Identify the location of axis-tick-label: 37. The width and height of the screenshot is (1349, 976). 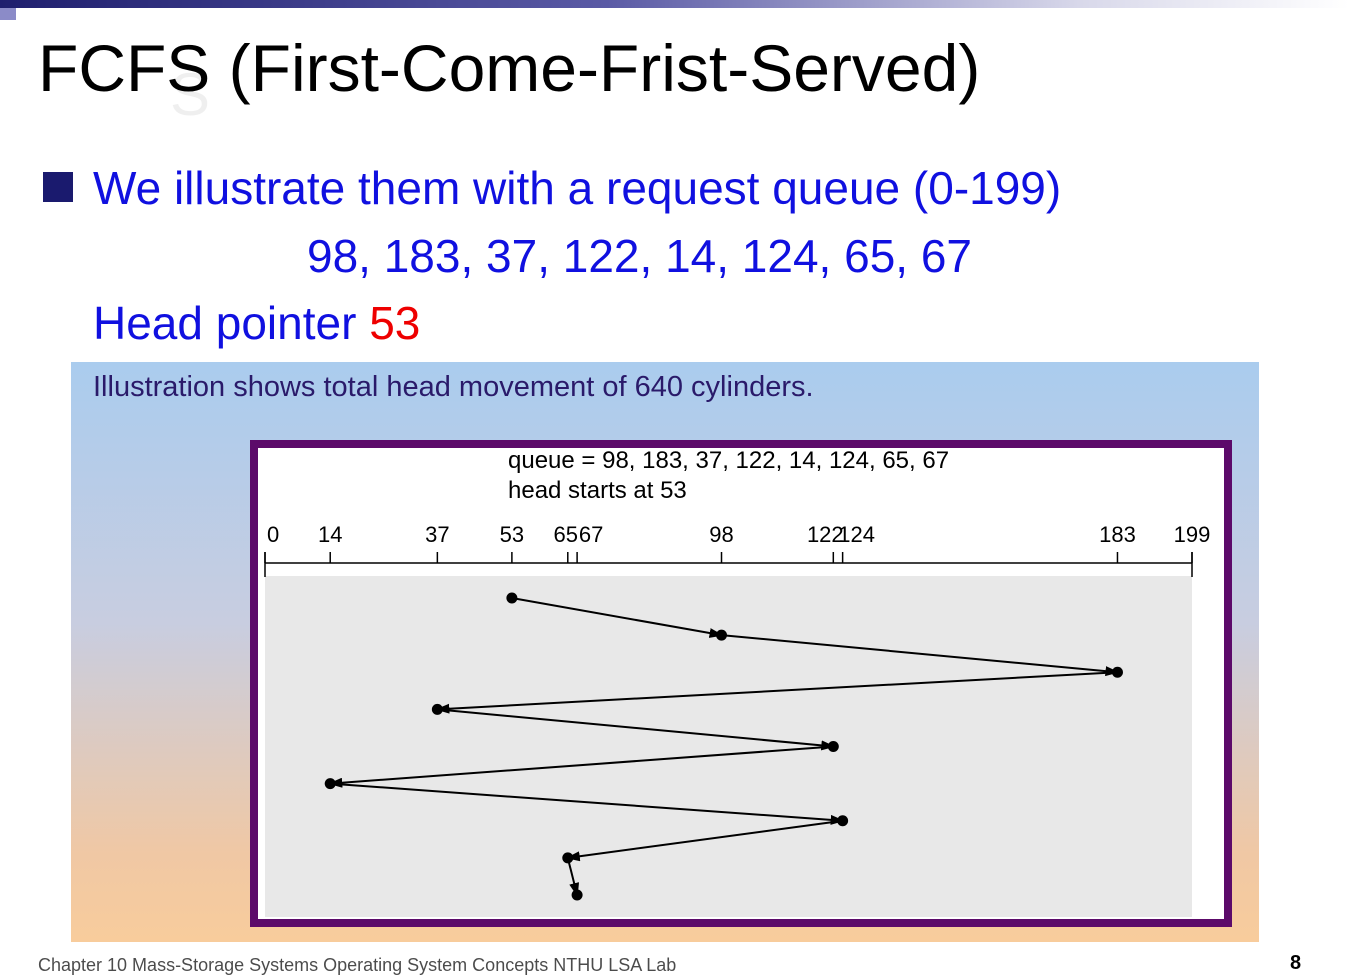
(437, 534).